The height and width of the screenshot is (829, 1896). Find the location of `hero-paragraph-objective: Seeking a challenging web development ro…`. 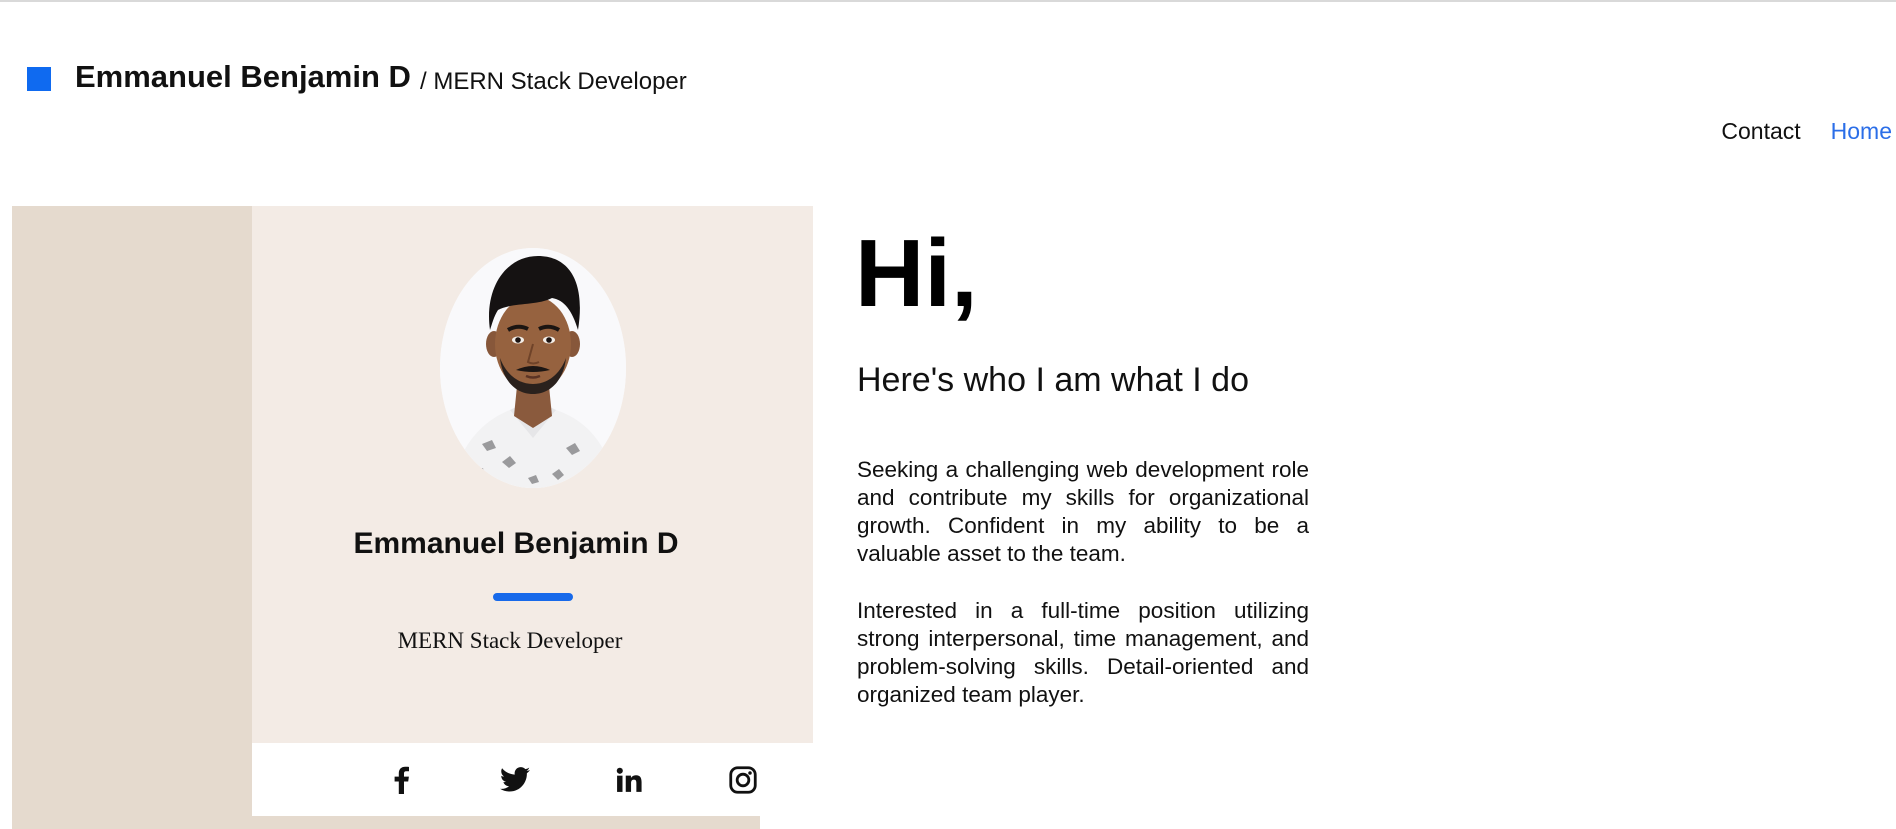

hero-paragraph-objective: Seeking a challenging web development ro… is located at coordinates (1083, 511).